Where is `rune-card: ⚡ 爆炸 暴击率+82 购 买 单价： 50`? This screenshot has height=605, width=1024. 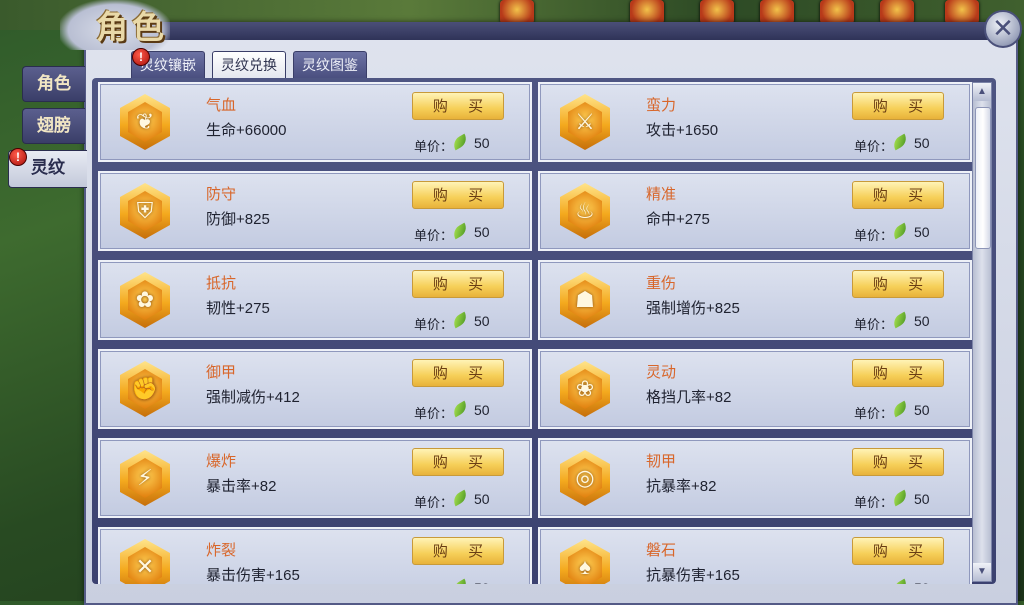
rune-card: ⚡ 爆炸 暴击率+82 购 买 单价： 50 is located at coordinates (315, 478).